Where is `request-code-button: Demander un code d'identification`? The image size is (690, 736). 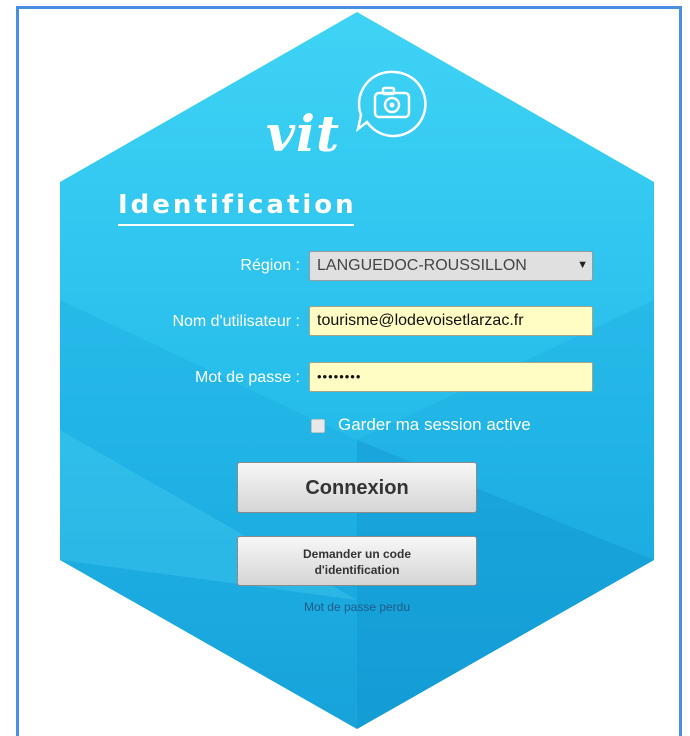 request-code-button: Demander un code d'identification is located at coordinates (357, 561).